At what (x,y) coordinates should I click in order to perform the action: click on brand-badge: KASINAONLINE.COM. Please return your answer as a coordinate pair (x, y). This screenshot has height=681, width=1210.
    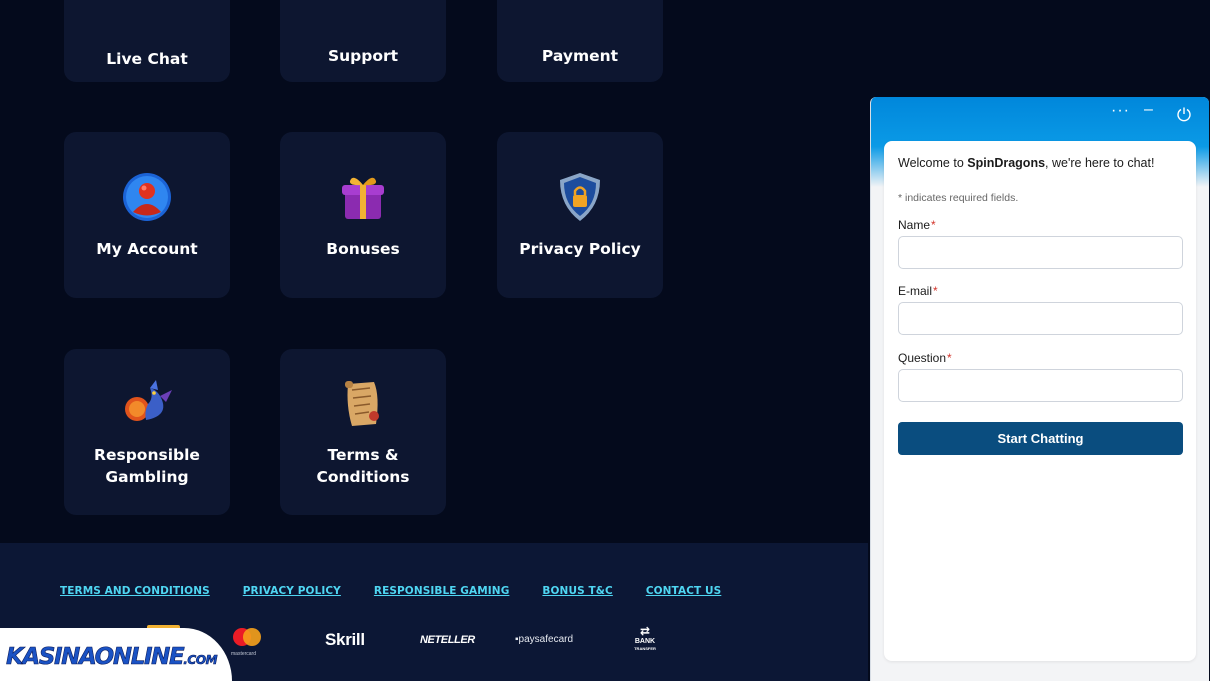
    Looking at the image, I should click on (116, 654).